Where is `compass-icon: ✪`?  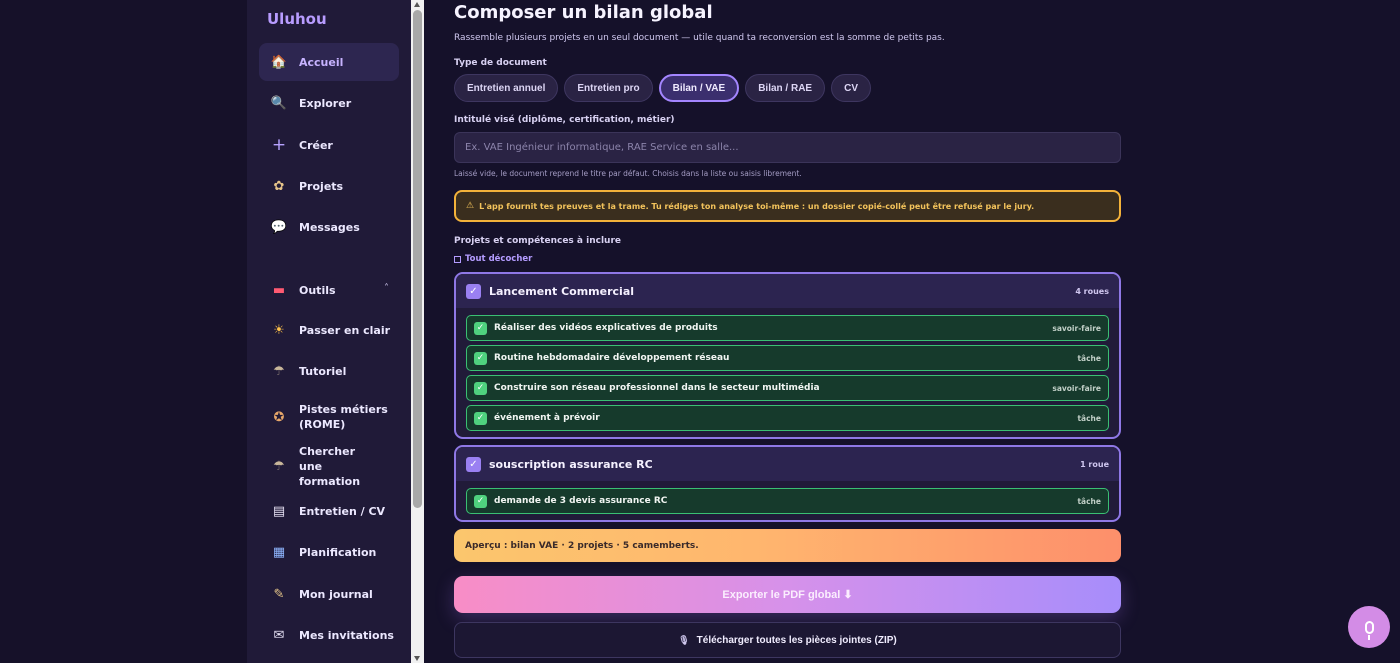 compass-icon: ✪ is located at coordinates (279, 417).